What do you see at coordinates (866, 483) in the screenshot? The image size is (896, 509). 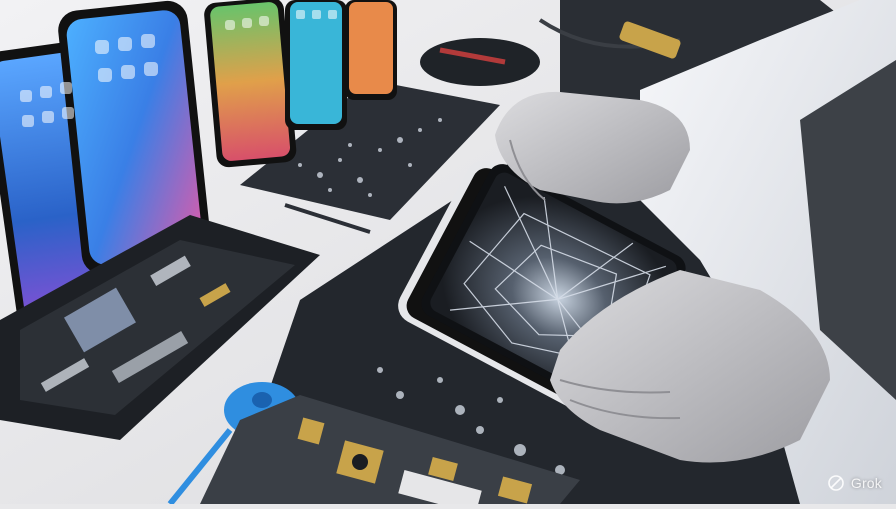 I see `watermark-label: Grok` at bounding box center [866, 483].